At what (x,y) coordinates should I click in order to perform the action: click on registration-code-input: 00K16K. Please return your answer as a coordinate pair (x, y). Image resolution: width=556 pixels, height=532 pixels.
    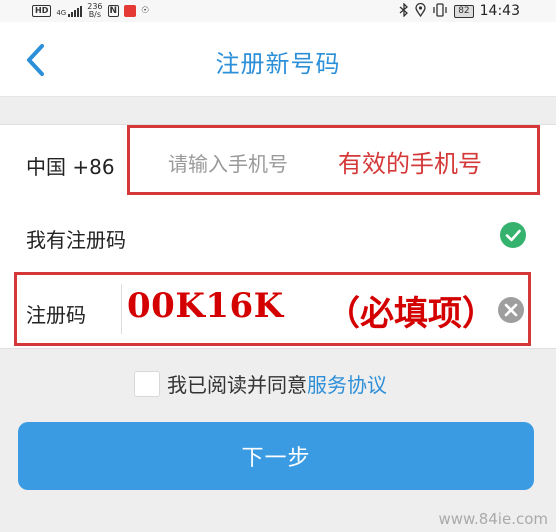
    Looking at the image, I should click on (205, 306).